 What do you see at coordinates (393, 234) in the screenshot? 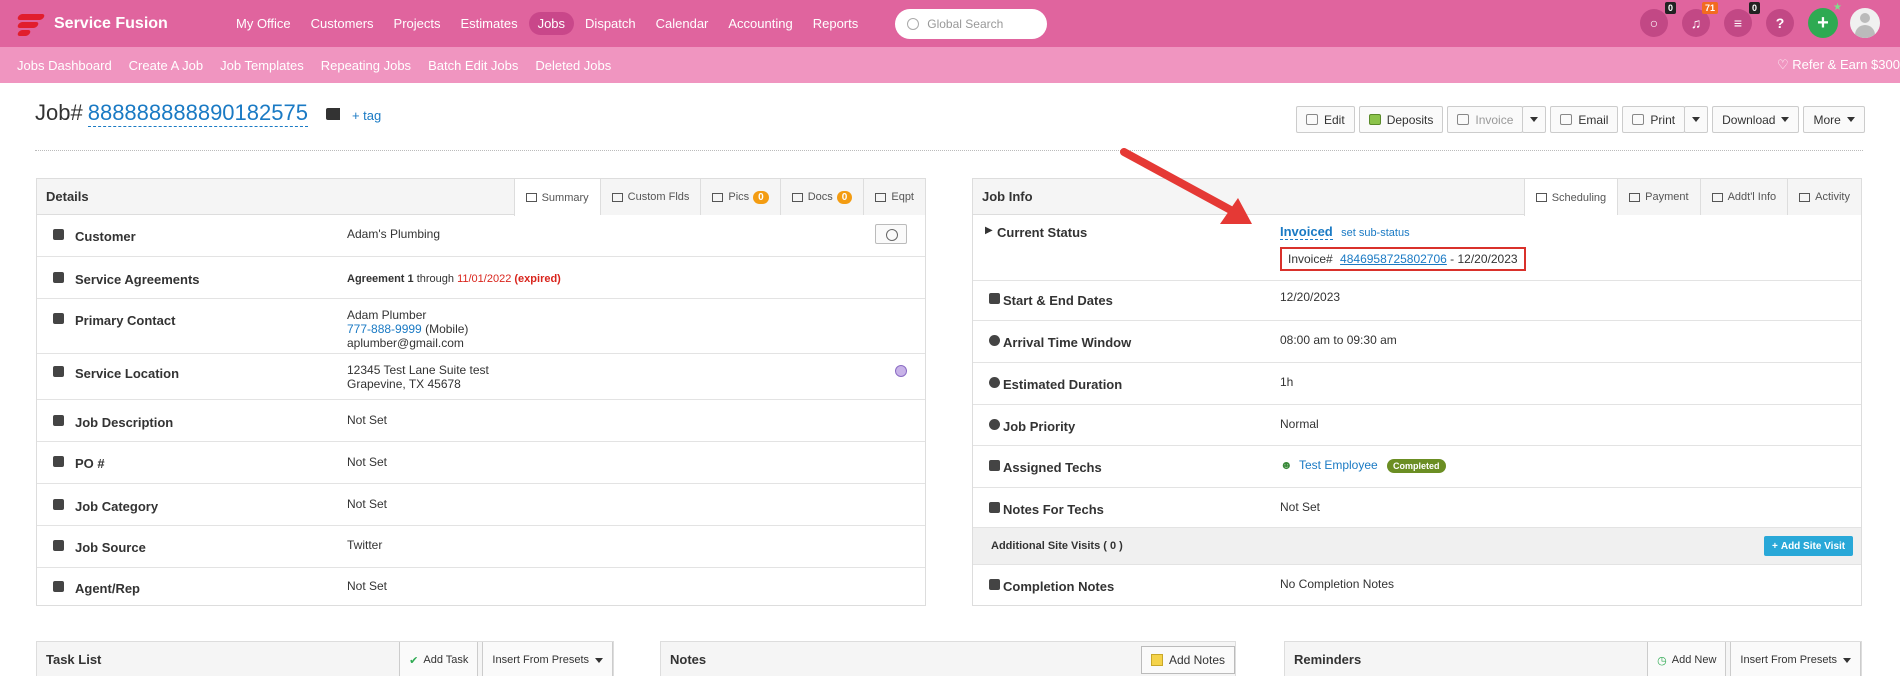
I see `customer-link: Adam's Plumbing` at bounding box center [393, 234].